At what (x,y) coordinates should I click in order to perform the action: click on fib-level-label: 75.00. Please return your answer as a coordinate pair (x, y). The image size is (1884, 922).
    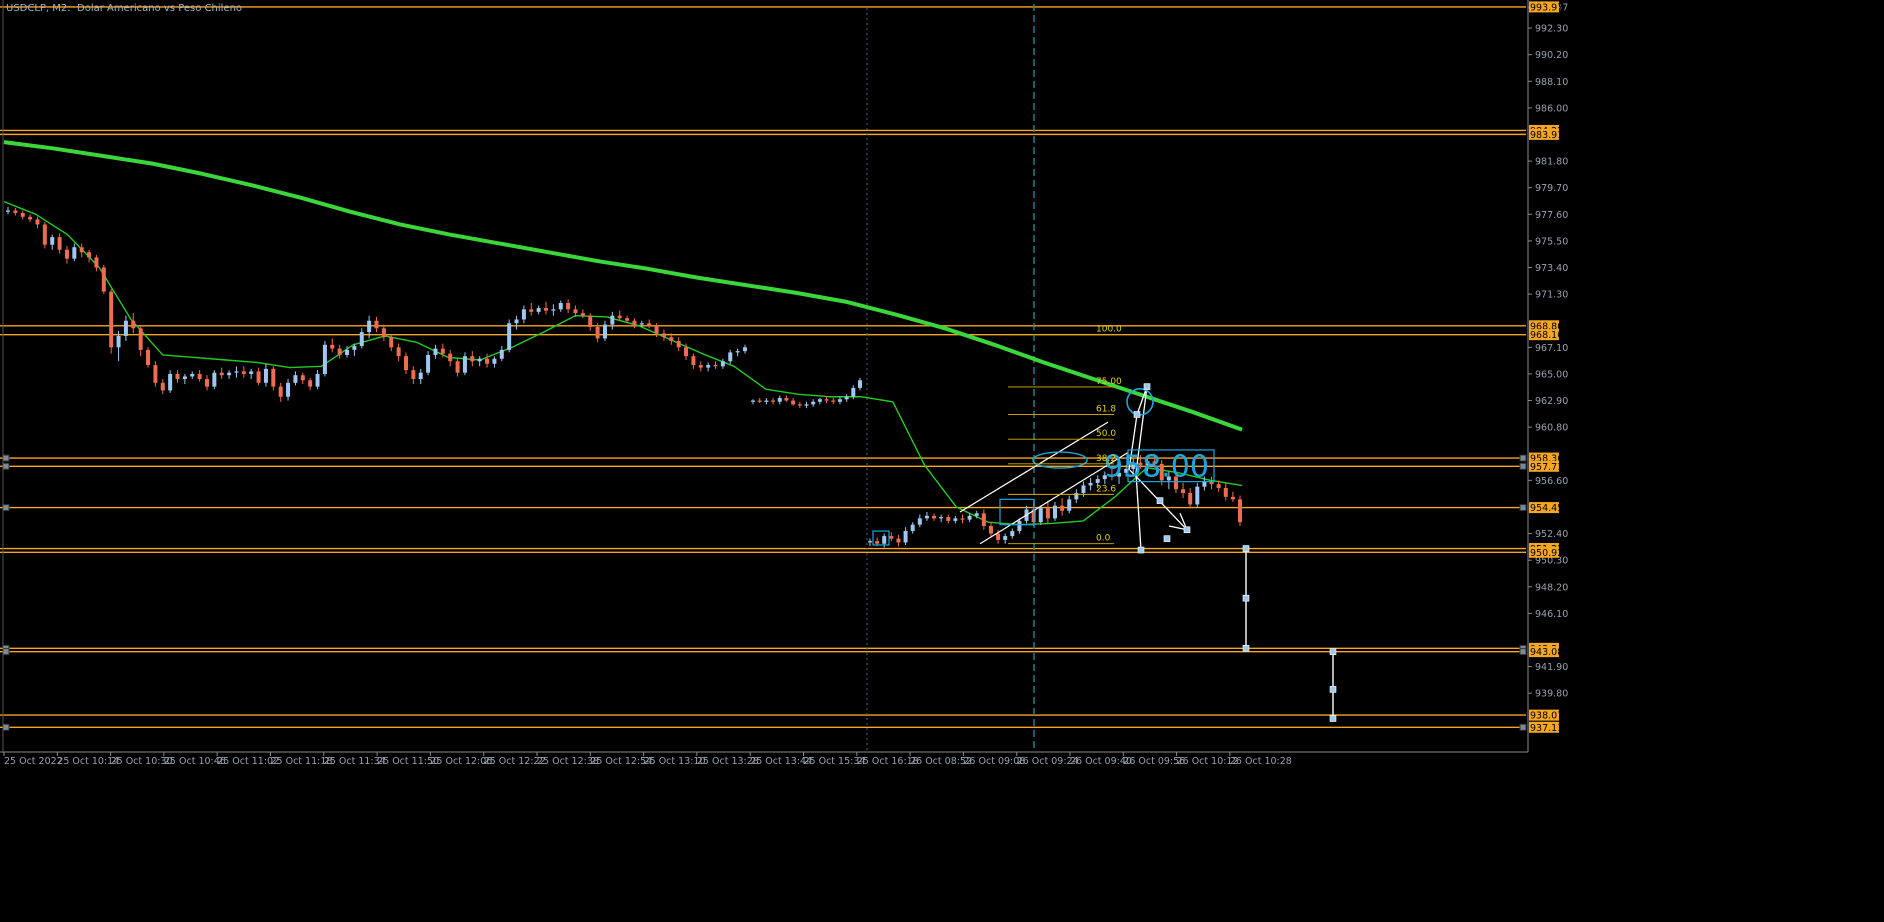
    Looking at the image, I should click on (1109, 382).